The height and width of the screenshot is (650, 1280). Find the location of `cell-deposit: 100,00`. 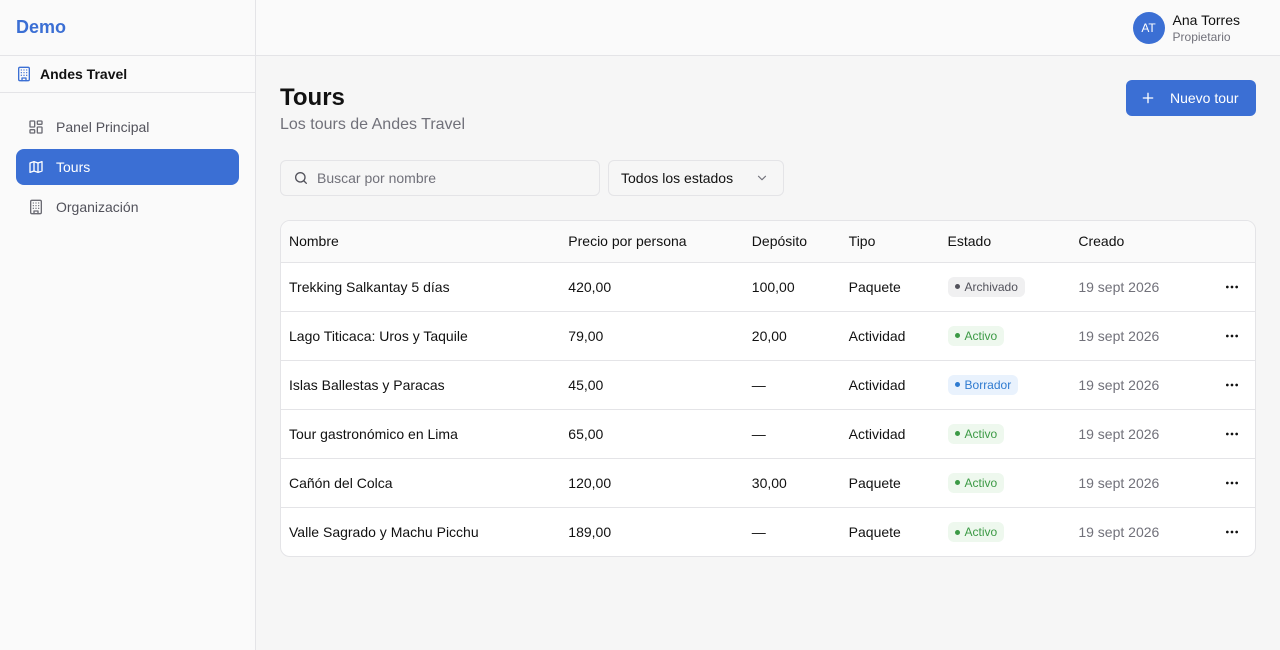

cell-deposit: 100,00 is located at coordinates (792, 287).